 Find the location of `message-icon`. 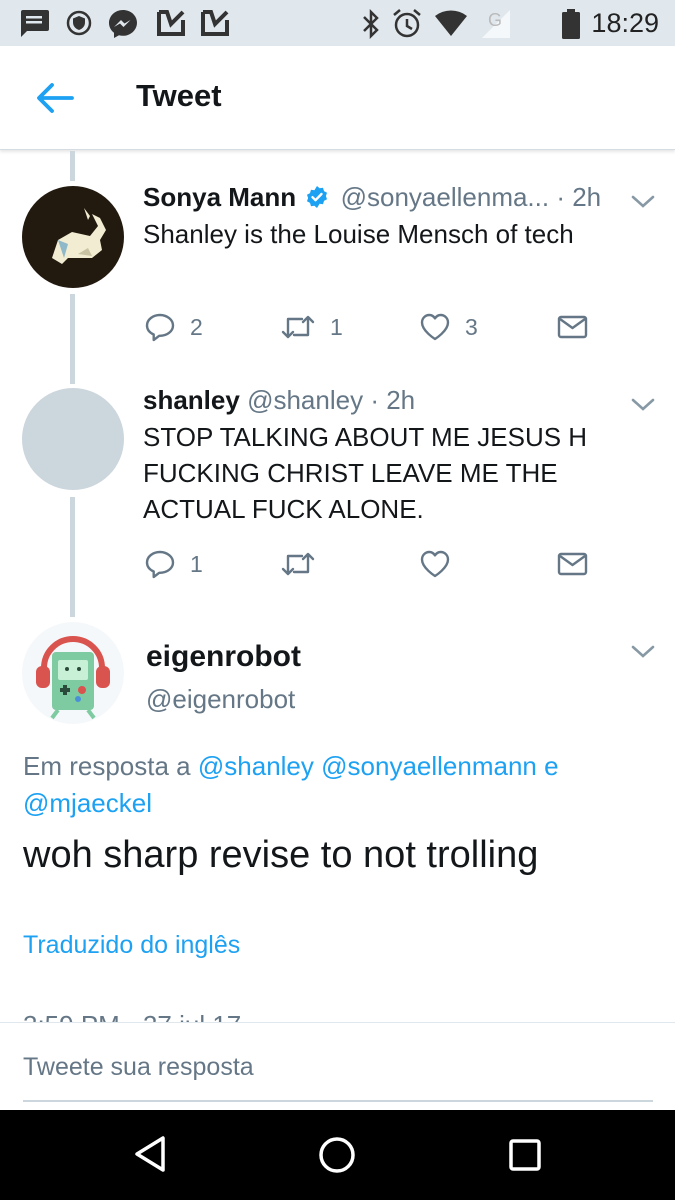

message-icon is located at coordinates (35, 23).